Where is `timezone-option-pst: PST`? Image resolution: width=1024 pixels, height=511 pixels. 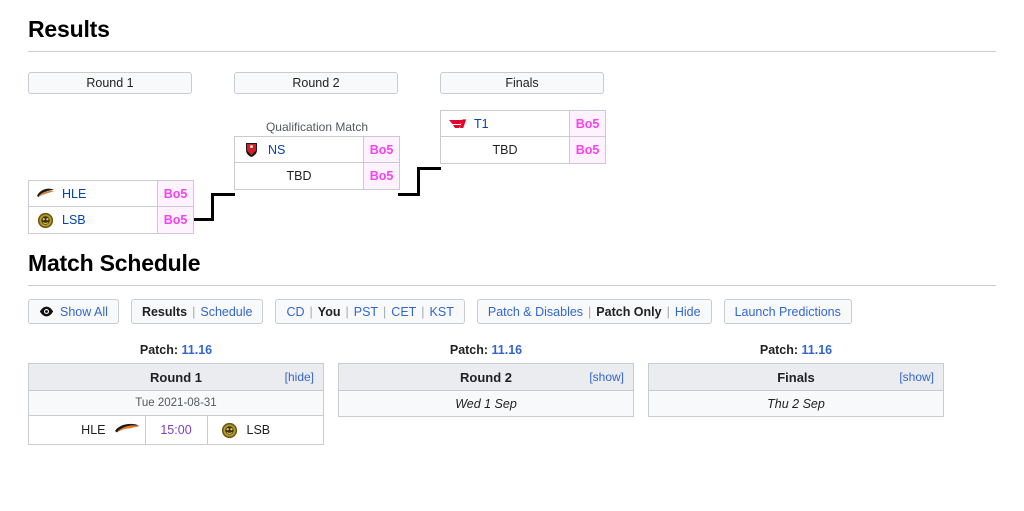
timezone-option-pst: PST is located at coordinates (366, 312).